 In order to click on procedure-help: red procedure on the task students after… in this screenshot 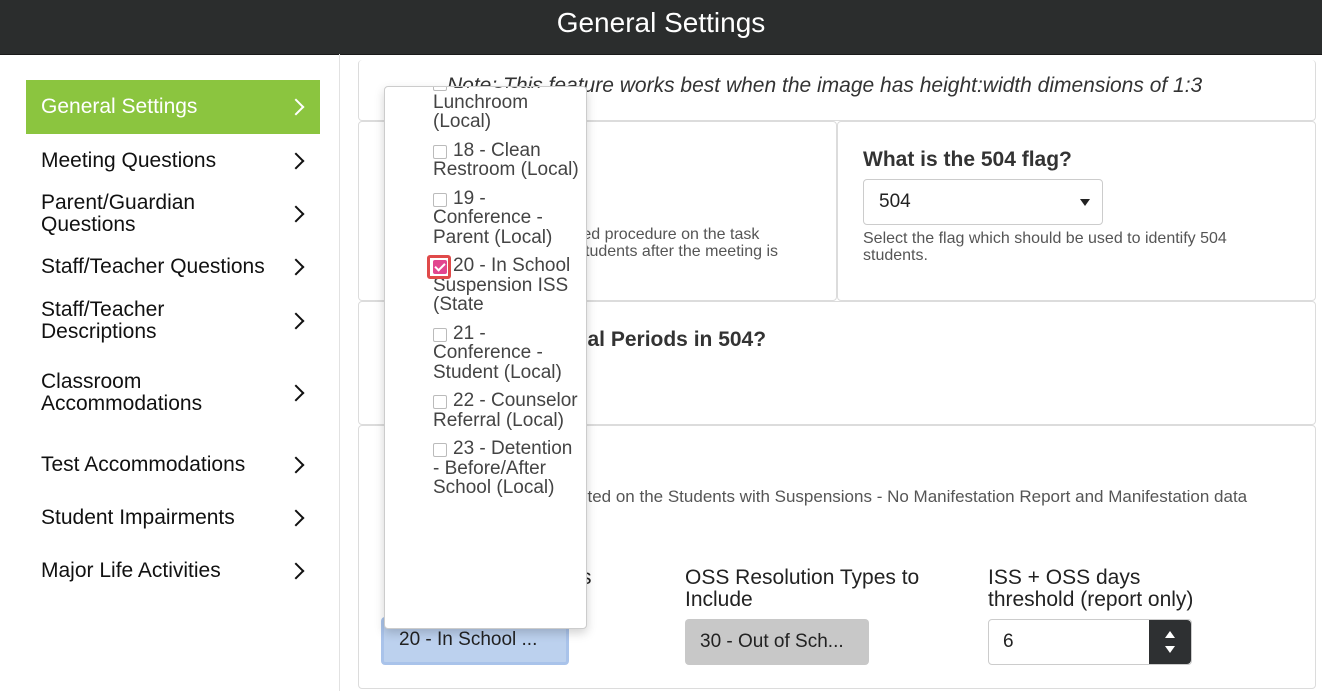, I will do `click(677, 243)`.